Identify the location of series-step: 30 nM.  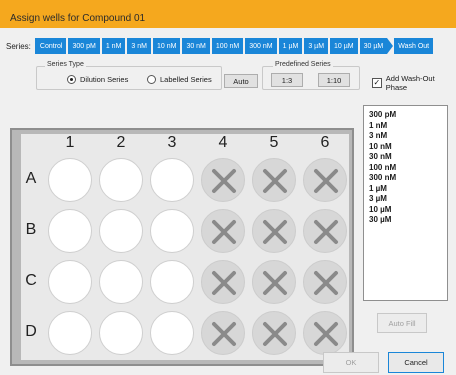
(196, 46).